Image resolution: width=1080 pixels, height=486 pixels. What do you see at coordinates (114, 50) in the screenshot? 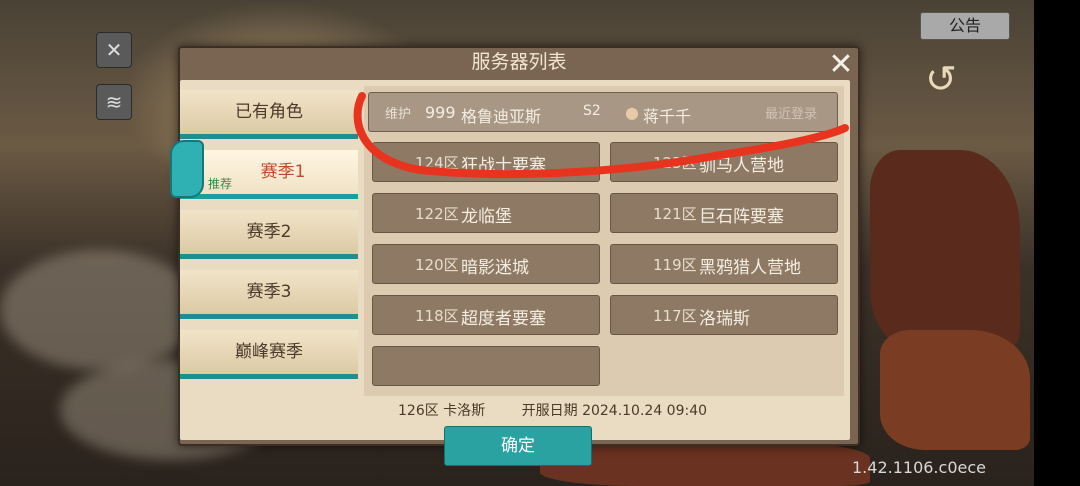
I see `tools-icon: ✕` at bounding box center [114, 50].